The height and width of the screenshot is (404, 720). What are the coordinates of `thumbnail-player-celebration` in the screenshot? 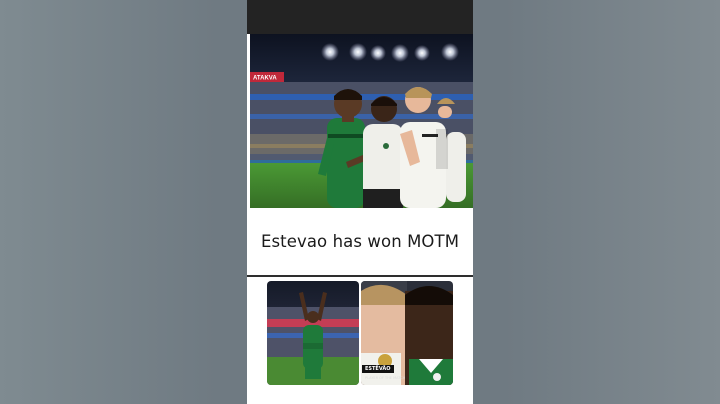 It's located at (313, 333).